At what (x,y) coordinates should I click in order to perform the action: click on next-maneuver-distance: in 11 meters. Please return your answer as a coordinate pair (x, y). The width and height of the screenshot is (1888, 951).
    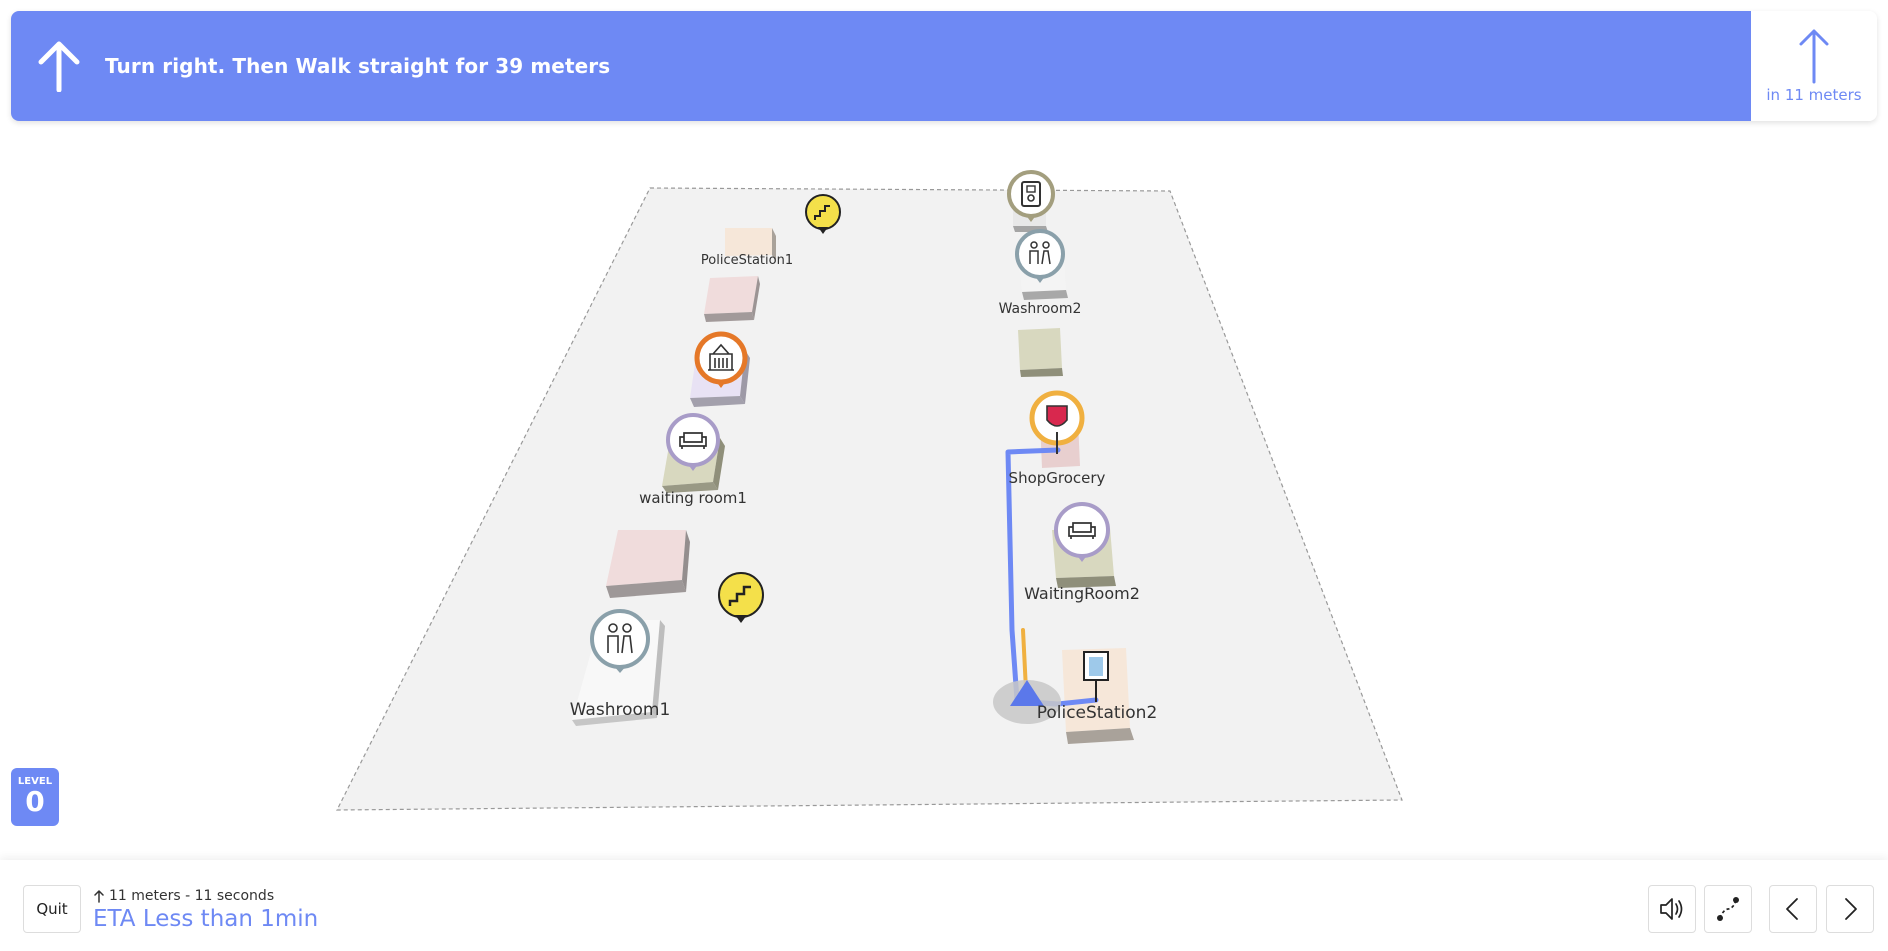
    Looking at the image, I should click on (1814, 95).